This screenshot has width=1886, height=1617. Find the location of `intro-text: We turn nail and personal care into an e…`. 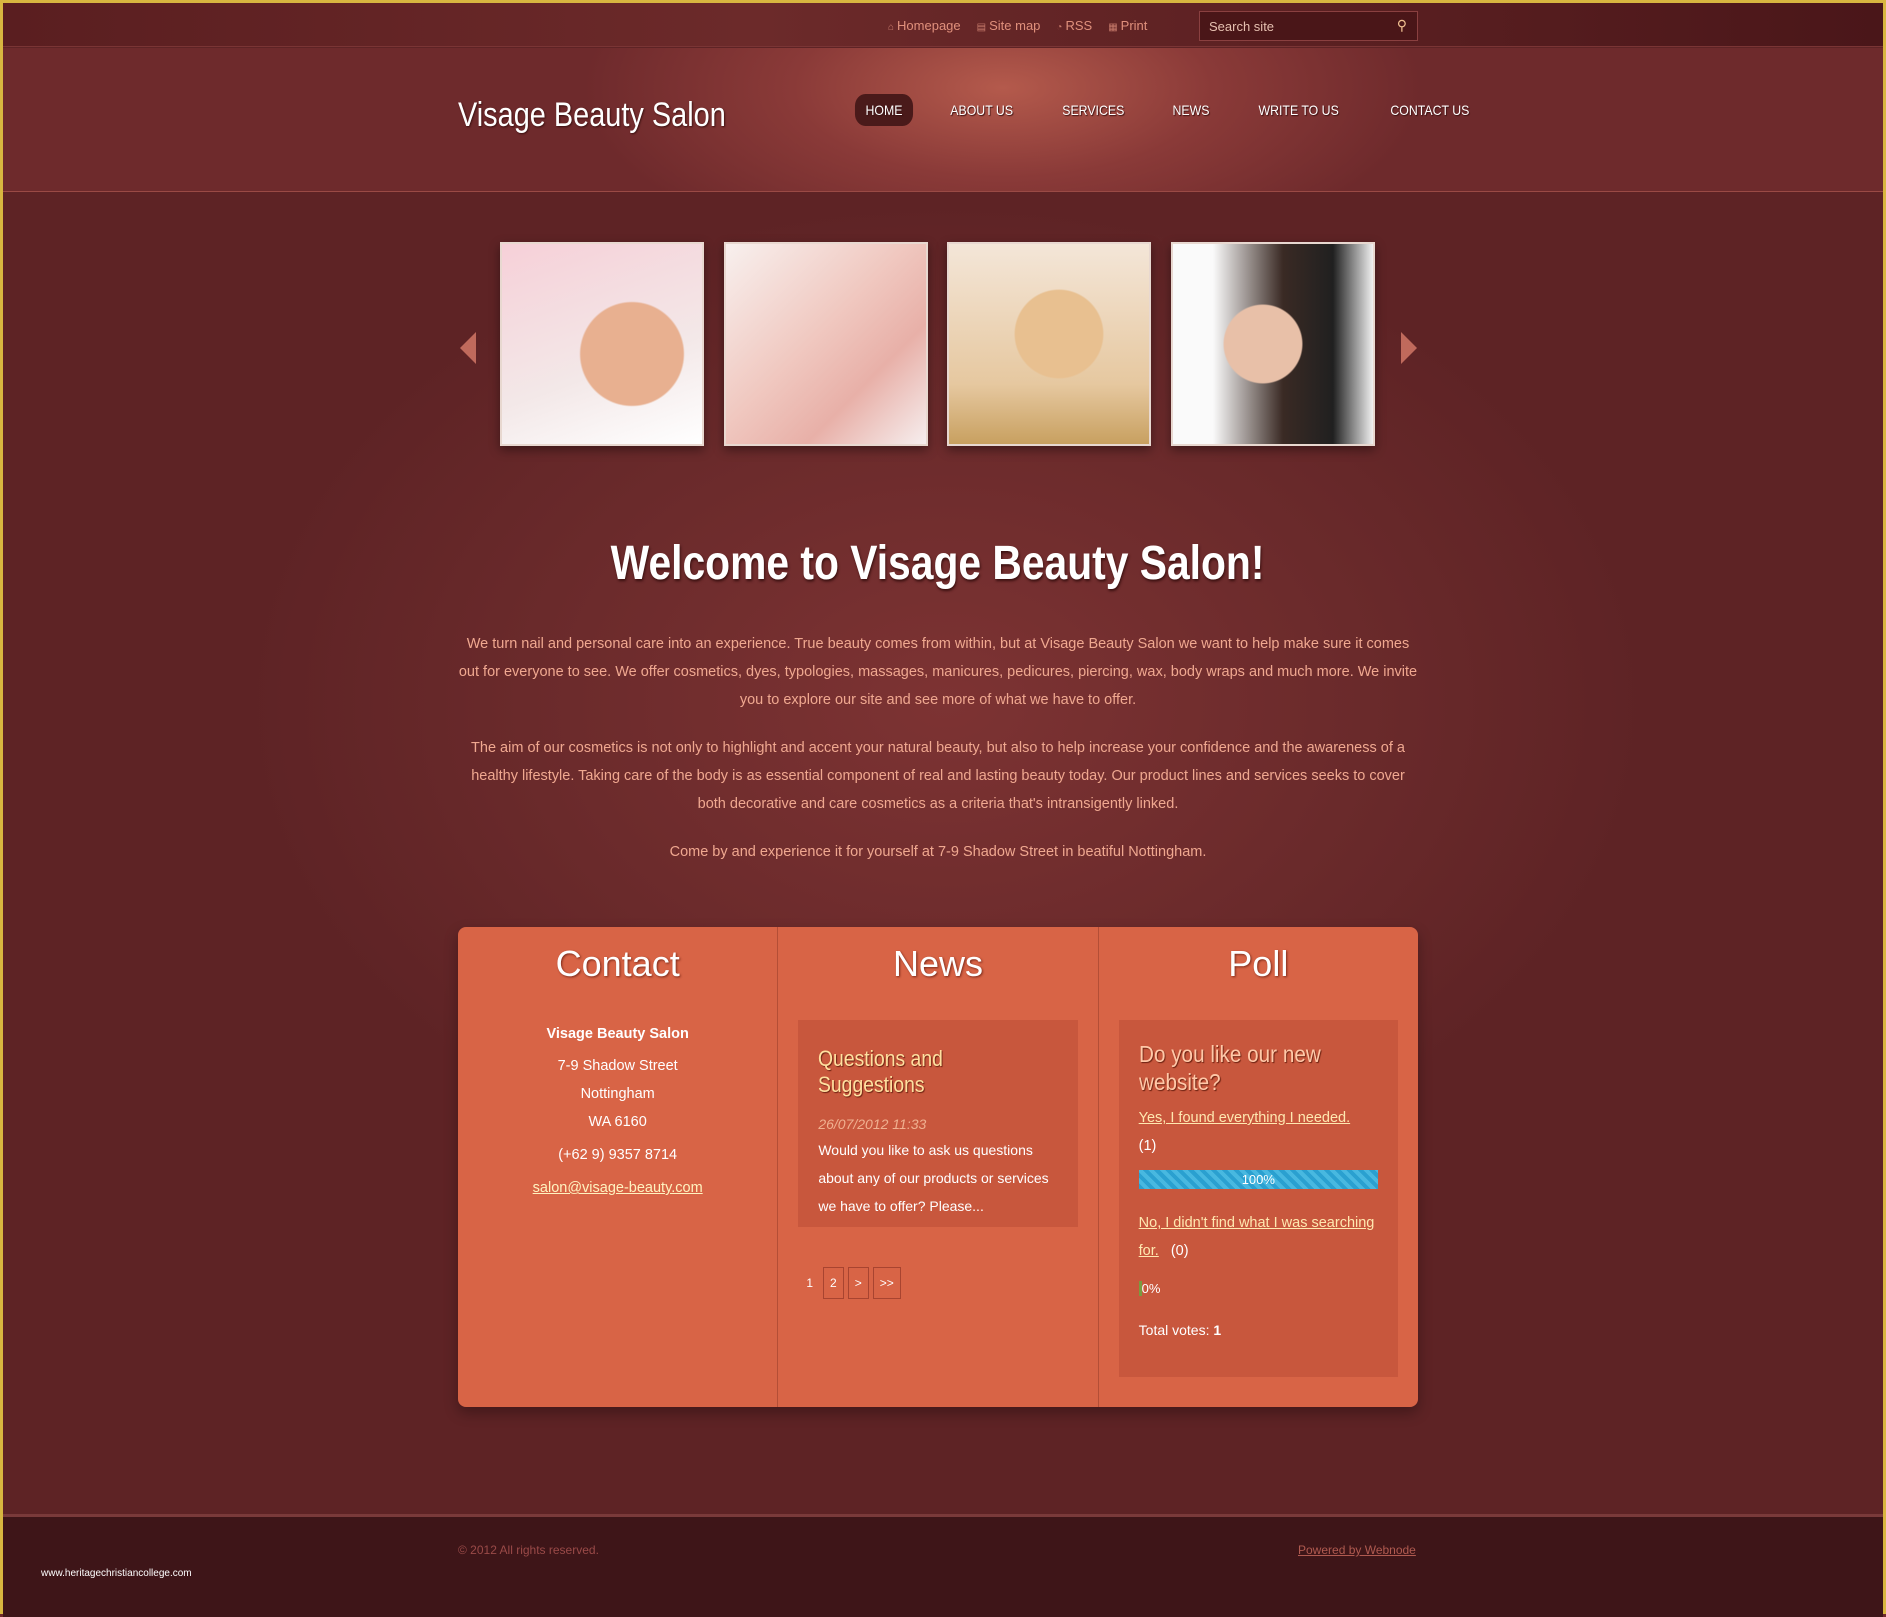

intro-text: We turn nail and personal care into an e… is located at coordinates (938, 758).